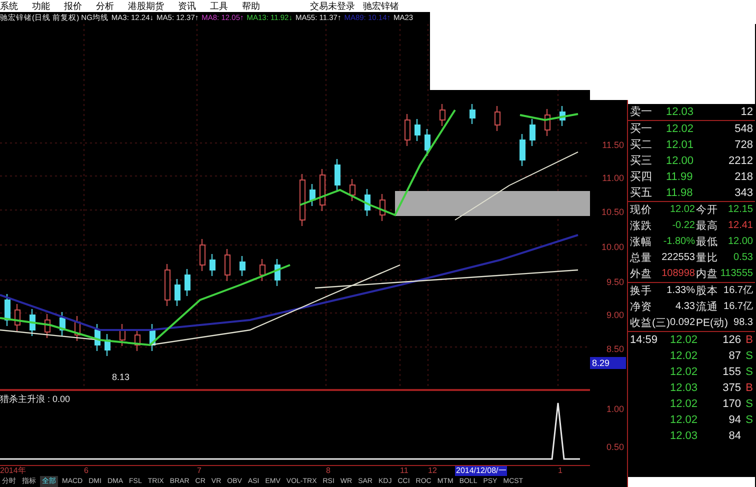 The width and height of the screenshot is (756, 487). What do you see at coordinates (641, 112) in the screenshot?
I see `quote-label: 卖一` at bounding box center [641, 112].